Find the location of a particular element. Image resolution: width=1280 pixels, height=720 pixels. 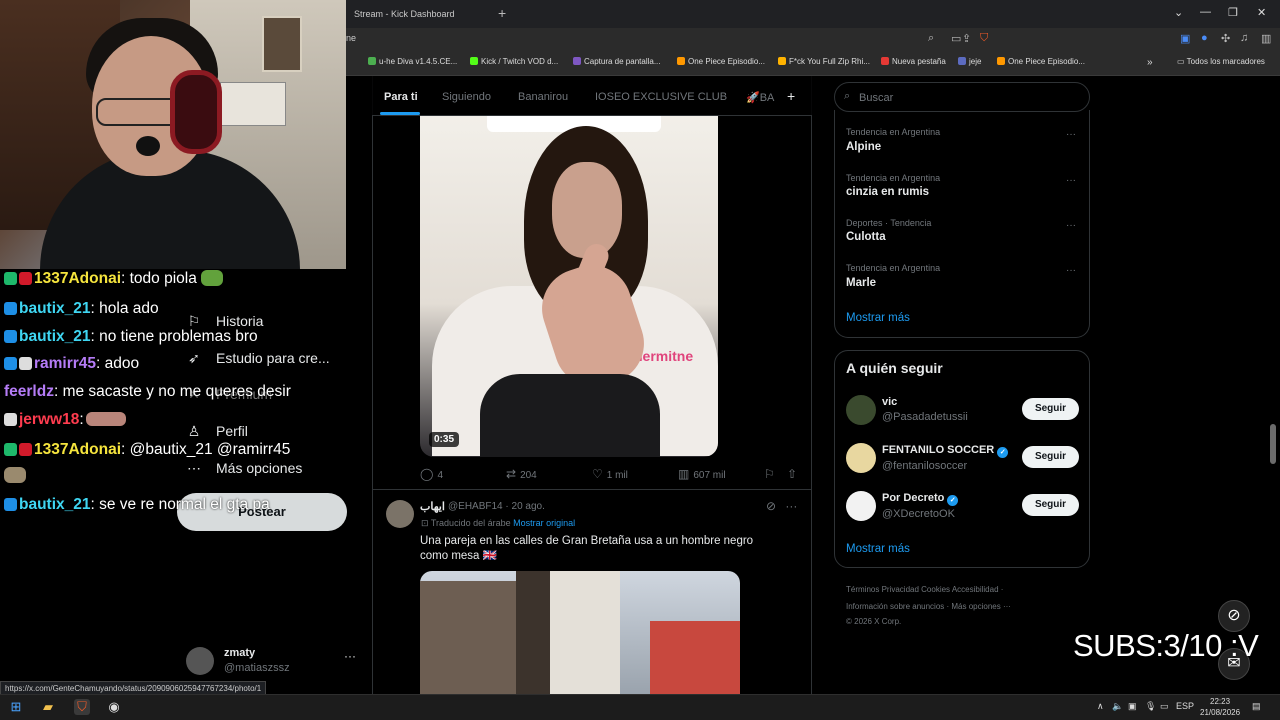

follow-name: FENTANILO SOCCER ✓ is located at coordinates (945, 451).